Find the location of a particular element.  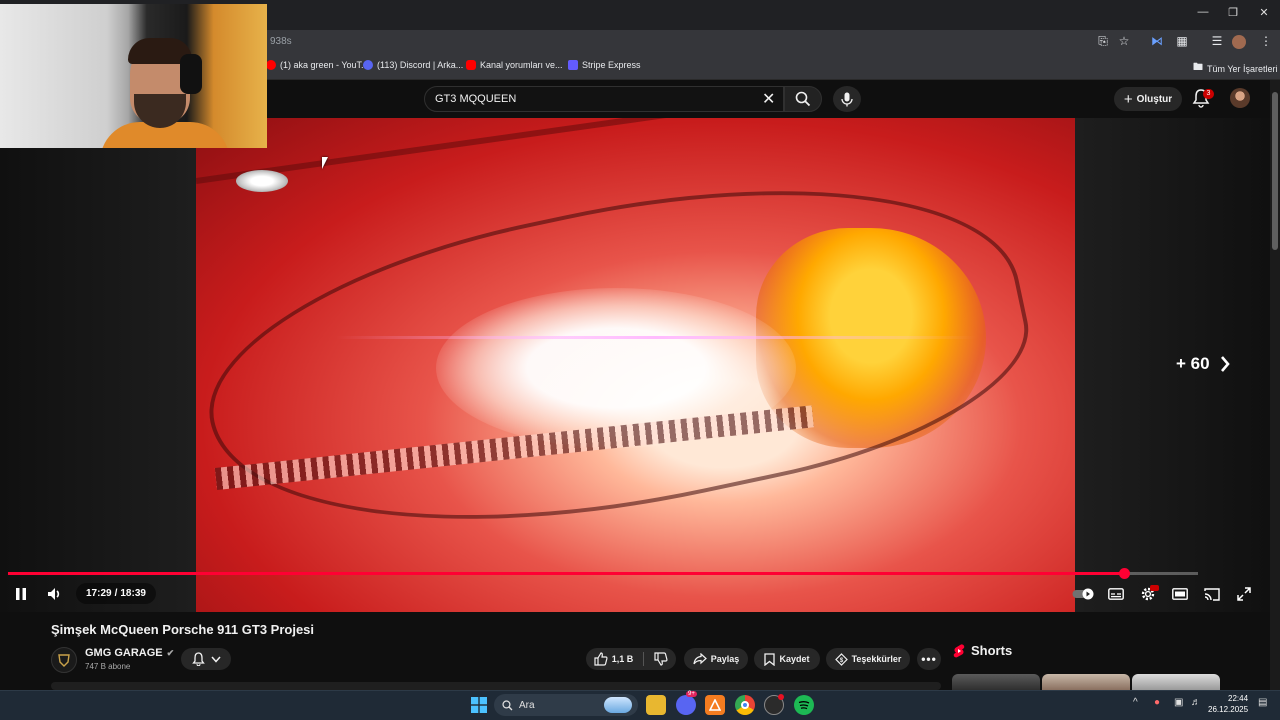

microphone-icon is located at coordinates (847, 99).